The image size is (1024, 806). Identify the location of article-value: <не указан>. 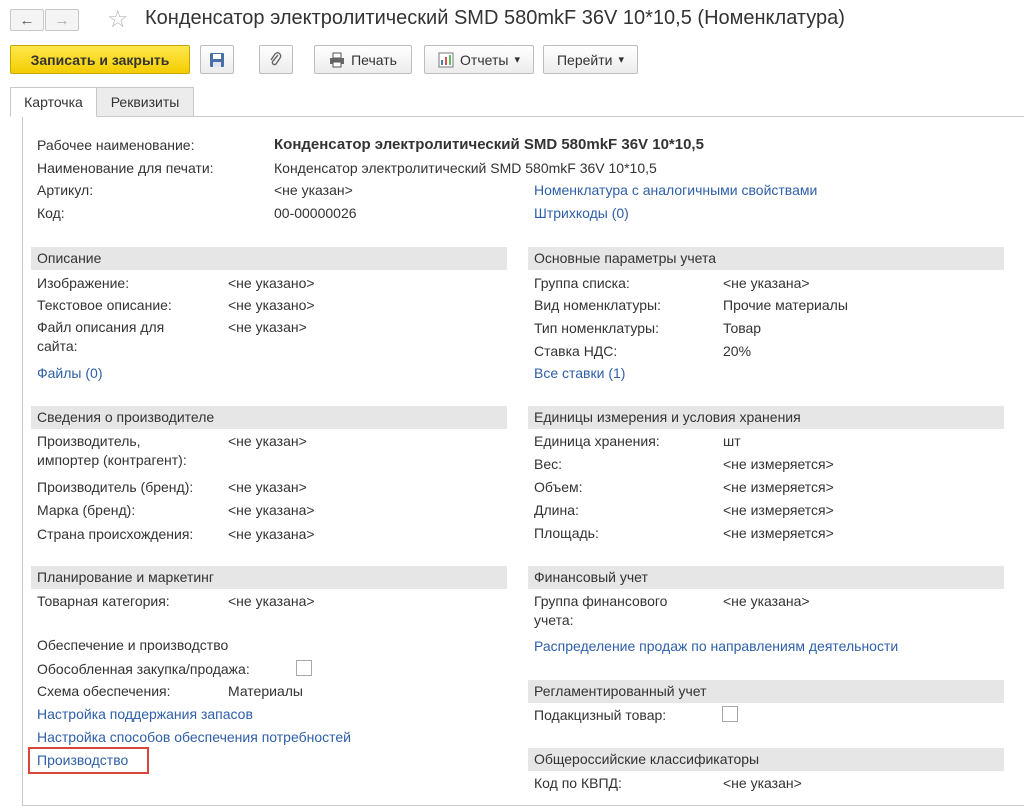
(313, 190).